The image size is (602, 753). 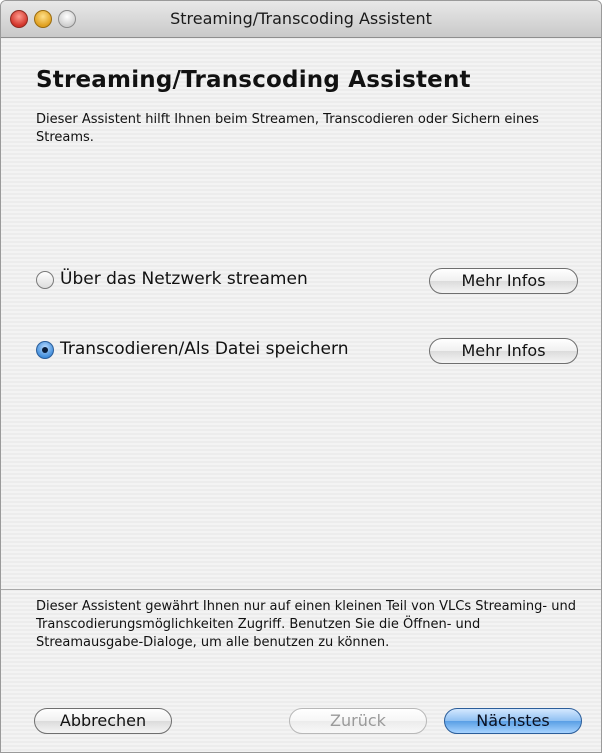 What do you see at coordinates (45, 280) in the screenshot?
I see `network-stream-radio` at bounding box center [45, 280].